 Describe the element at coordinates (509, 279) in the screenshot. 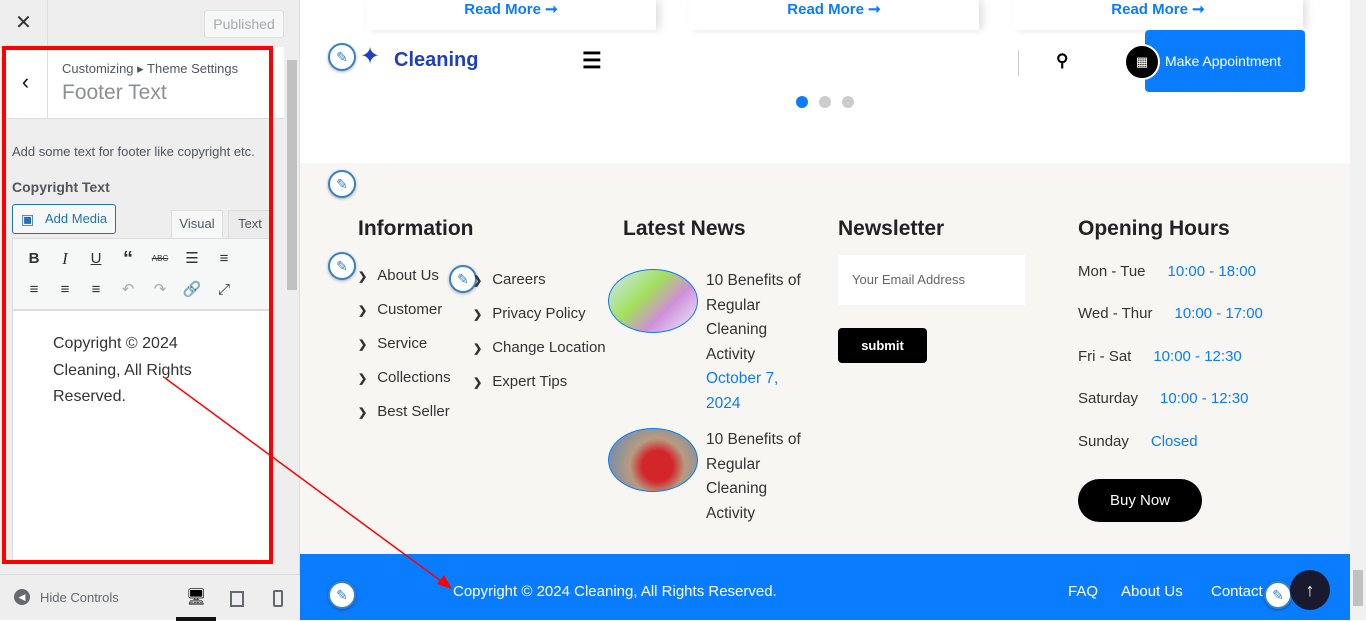

I see `footer-link: ❯ Careers` at that location.